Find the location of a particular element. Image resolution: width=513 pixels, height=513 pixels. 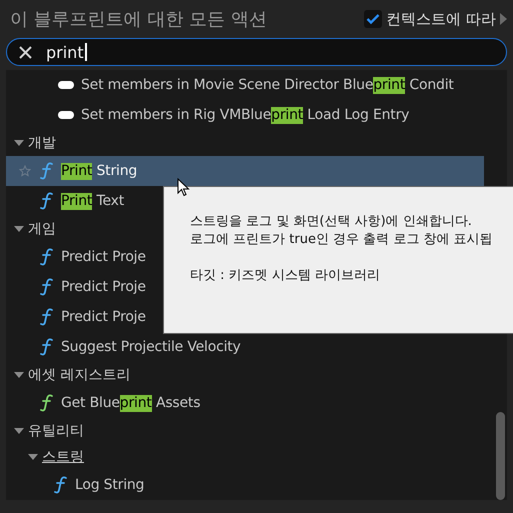

action-label: Set members in Movie Scene Director Blueprint Condit is located at coordinates (267, 85).